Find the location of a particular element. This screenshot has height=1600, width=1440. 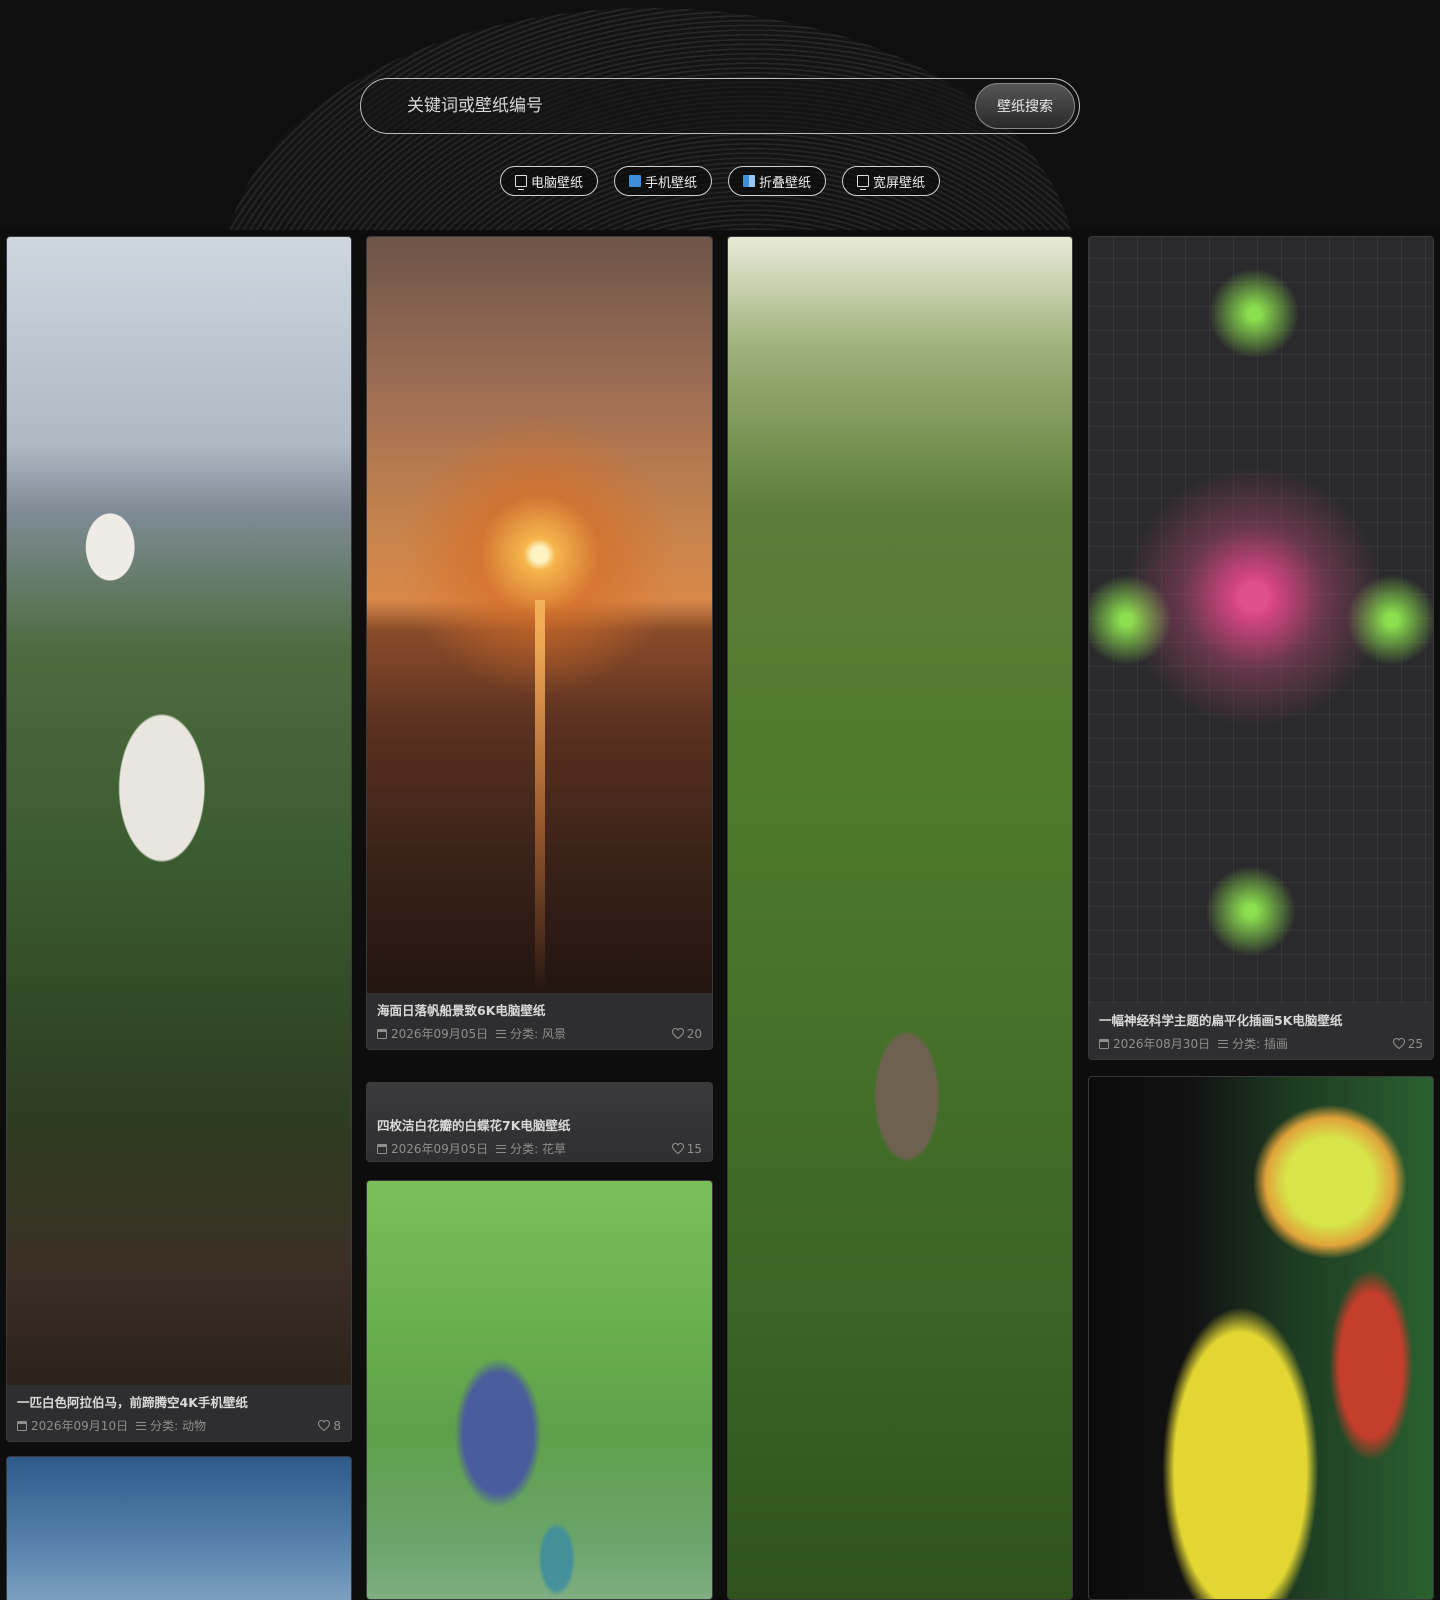

card-meta: 2026年09月05日 分类: 花草 15 is located at coordinates (539, 1148).